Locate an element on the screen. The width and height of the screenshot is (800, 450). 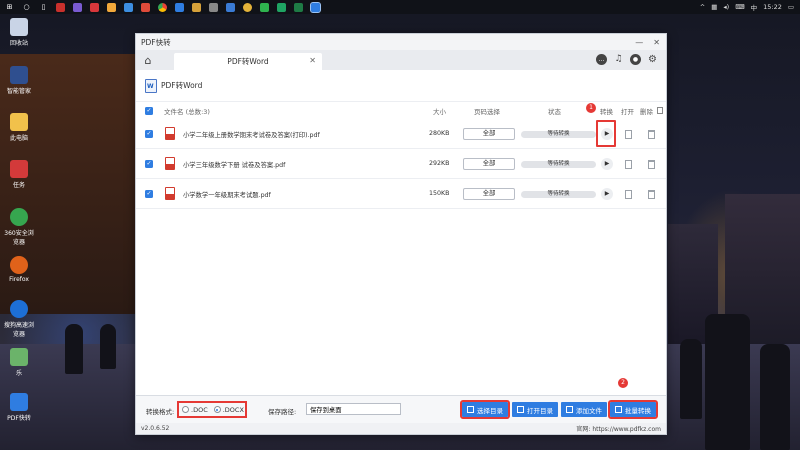
firefox-icon is located at coordinates (19, 265).